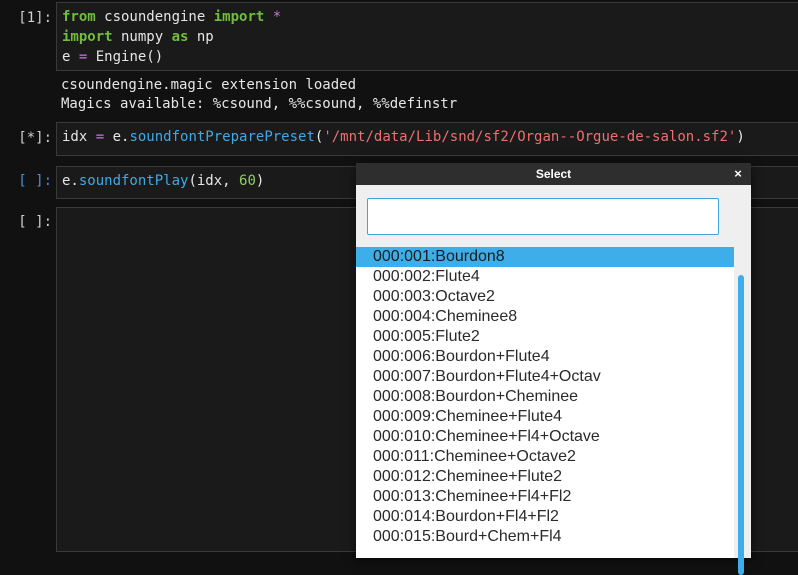 This screenshot has width=798, height=575. What do you see at coordinates (79, 137) in the screenshot?
I see `code-token: idx` at bounding box center [79, 137].